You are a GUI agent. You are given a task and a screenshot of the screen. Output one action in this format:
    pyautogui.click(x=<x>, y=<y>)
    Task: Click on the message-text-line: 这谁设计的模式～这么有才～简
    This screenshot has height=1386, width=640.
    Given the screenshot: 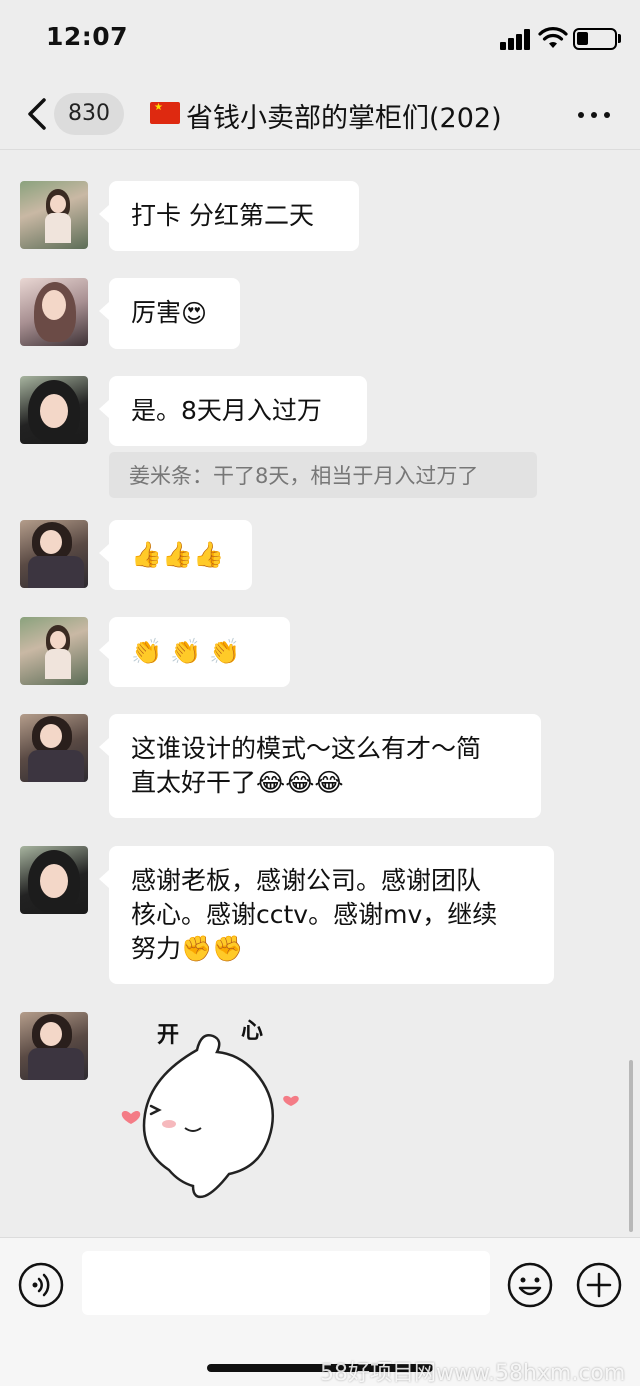 What is the action you would take?
    pyautogui.click(x=306, y=748)
    